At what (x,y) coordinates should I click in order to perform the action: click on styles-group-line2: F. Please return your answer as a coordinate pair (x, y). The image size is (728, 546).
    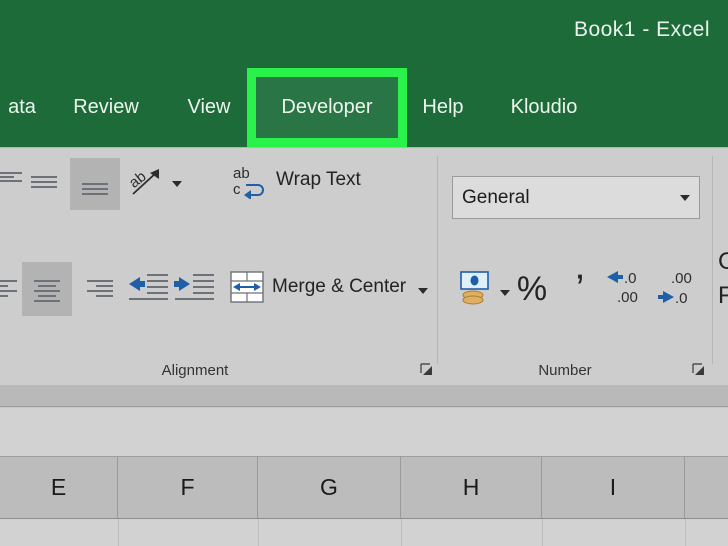
    Looking at the image, I should click on (723, 295).